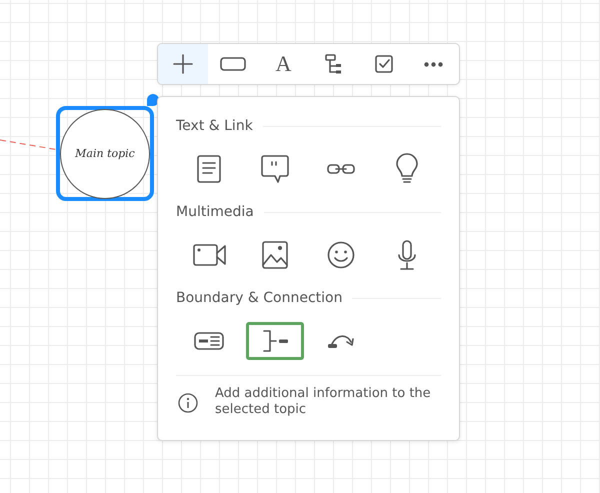  Describe the element at coordinates (275, 255) in the screenshot. I see `image-icon` at that location.